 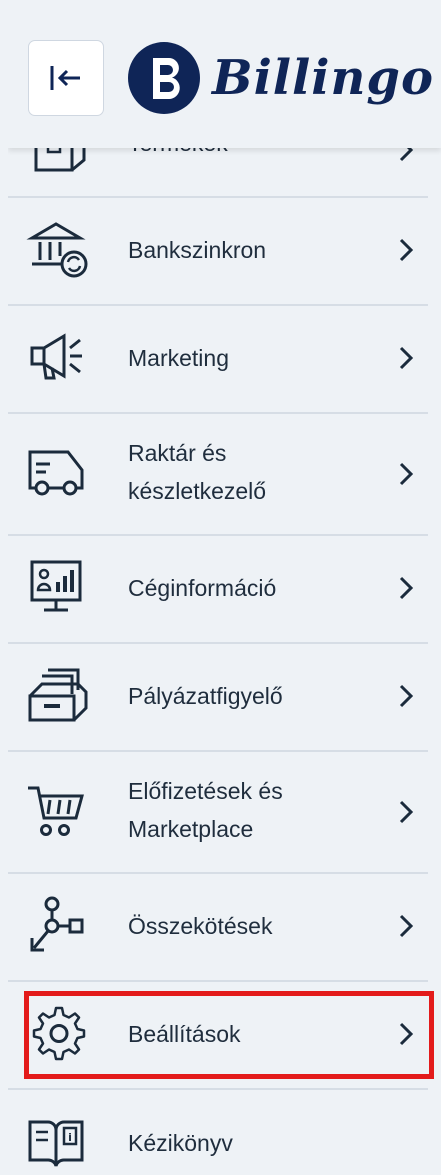 I want to click on gear-icon, so click(x=59, y=1033).